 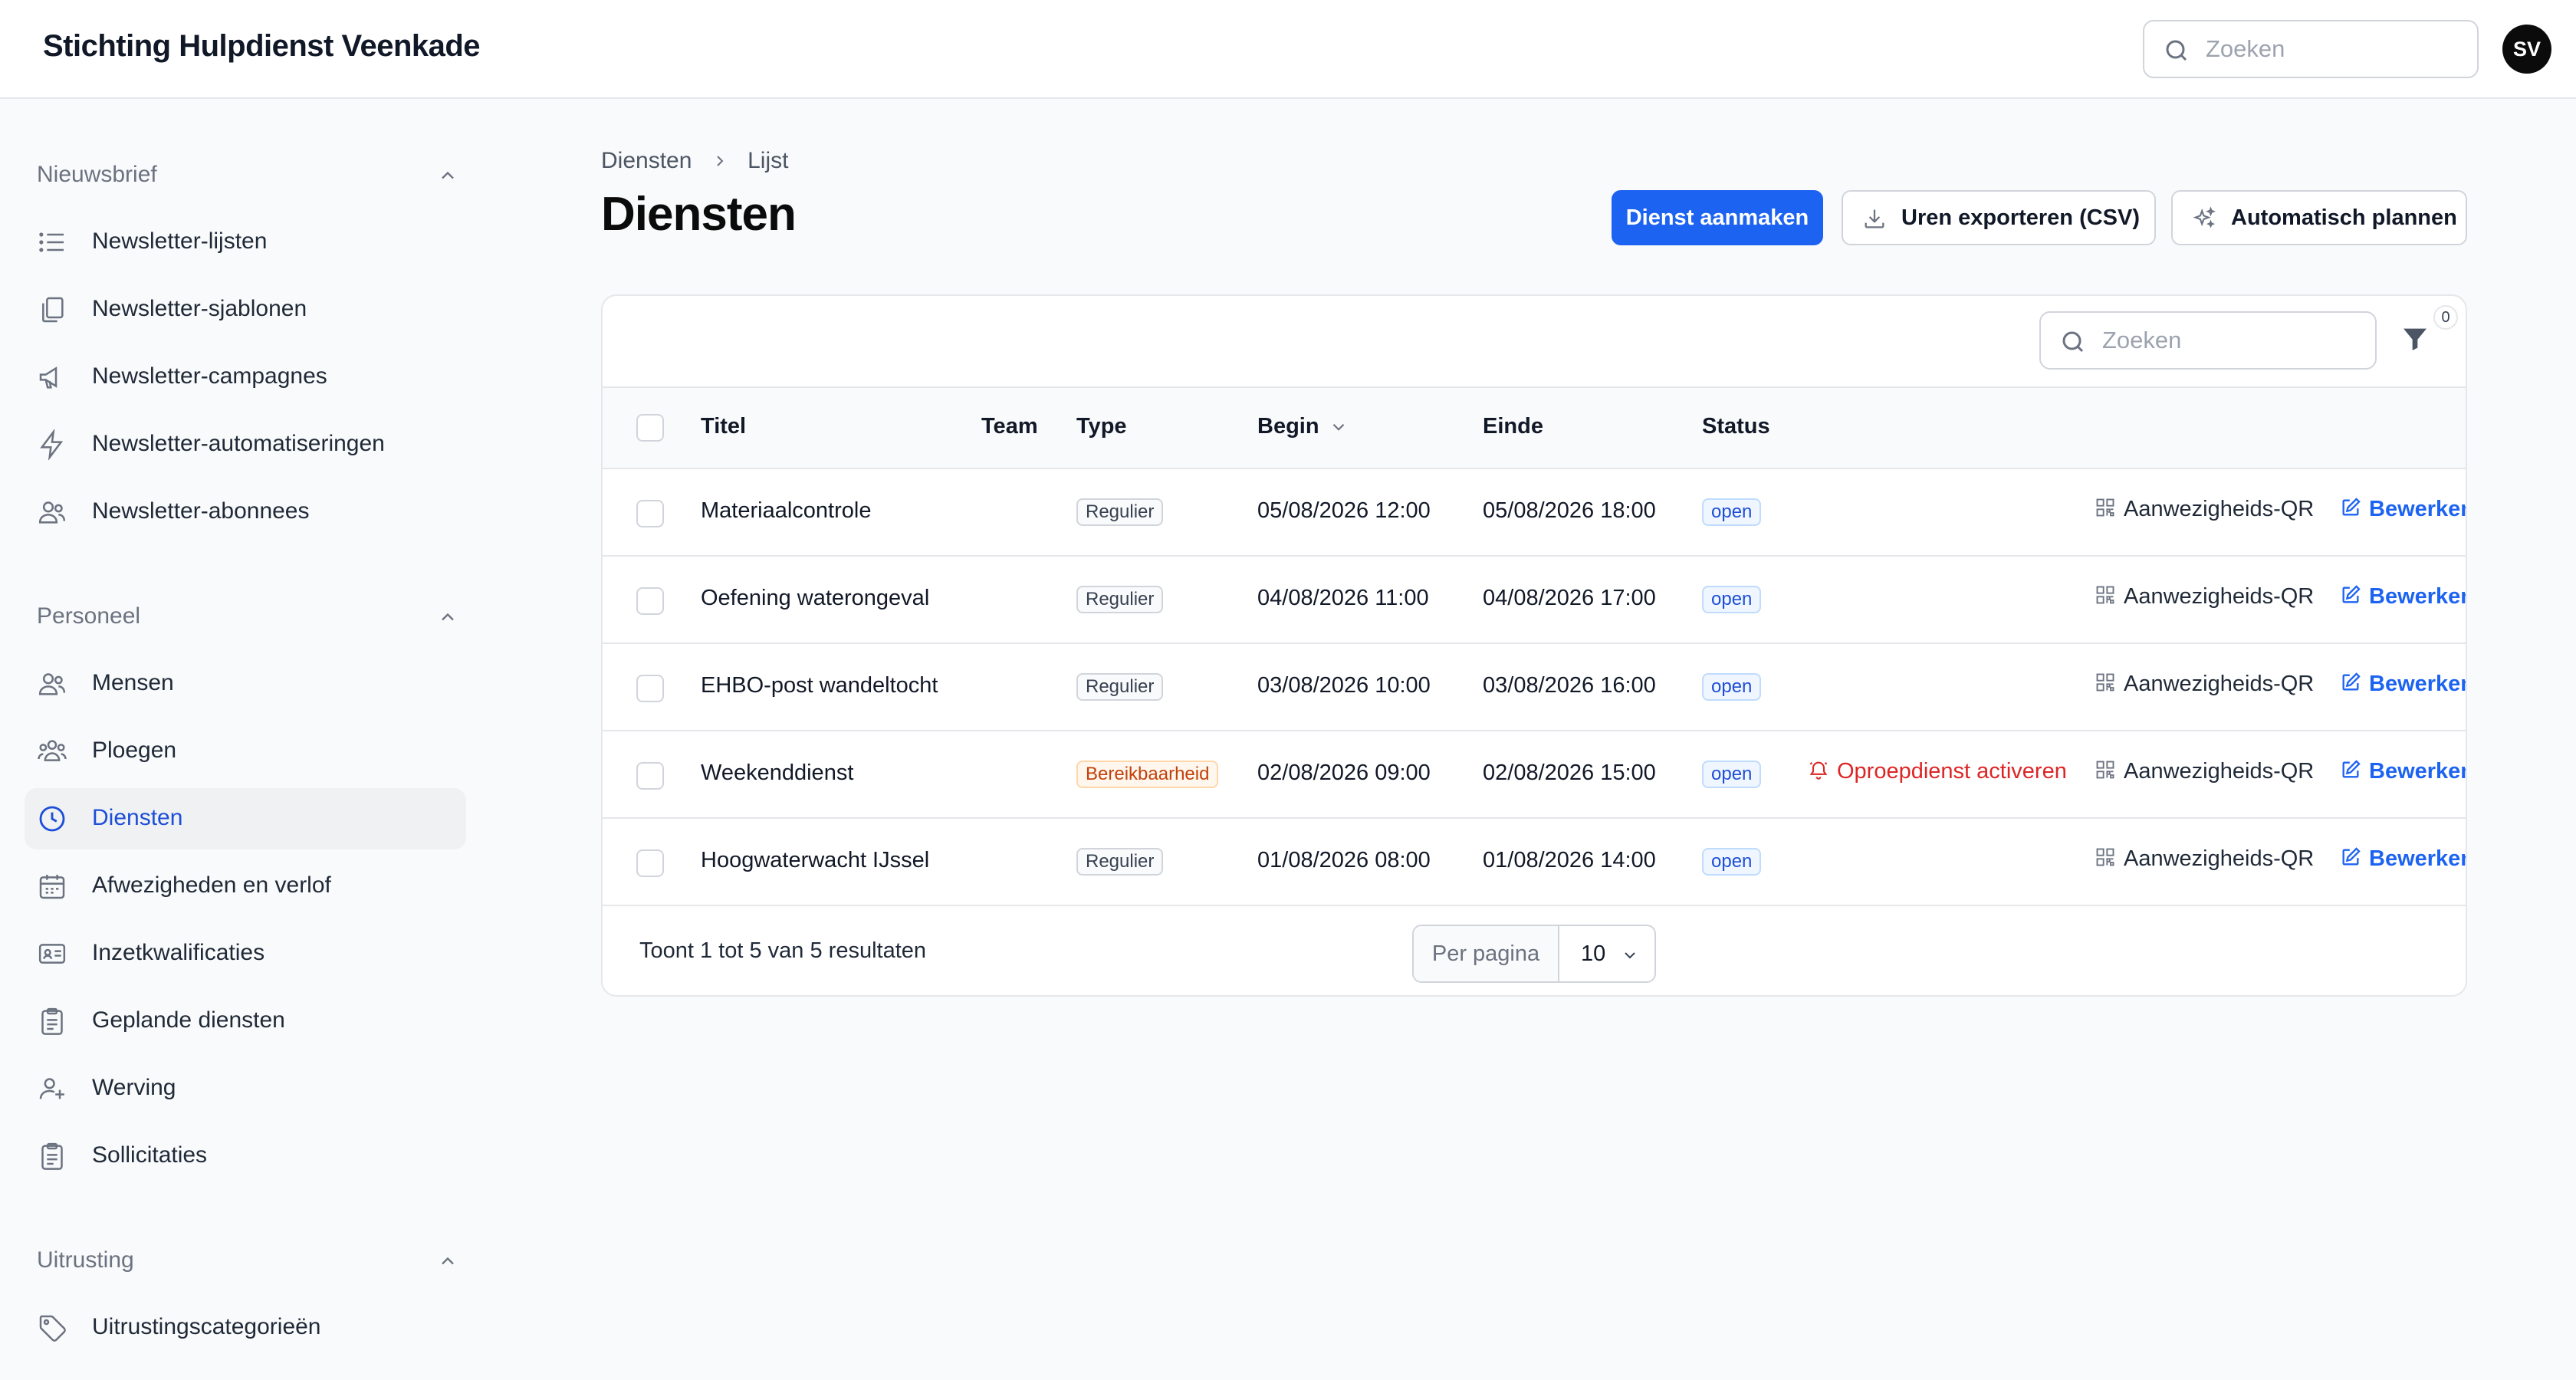 What do you see at coordinates (134, 750) in the screenshot?
I see `sidebar-item-label: Ploegen` at bounding box center [134, 750].